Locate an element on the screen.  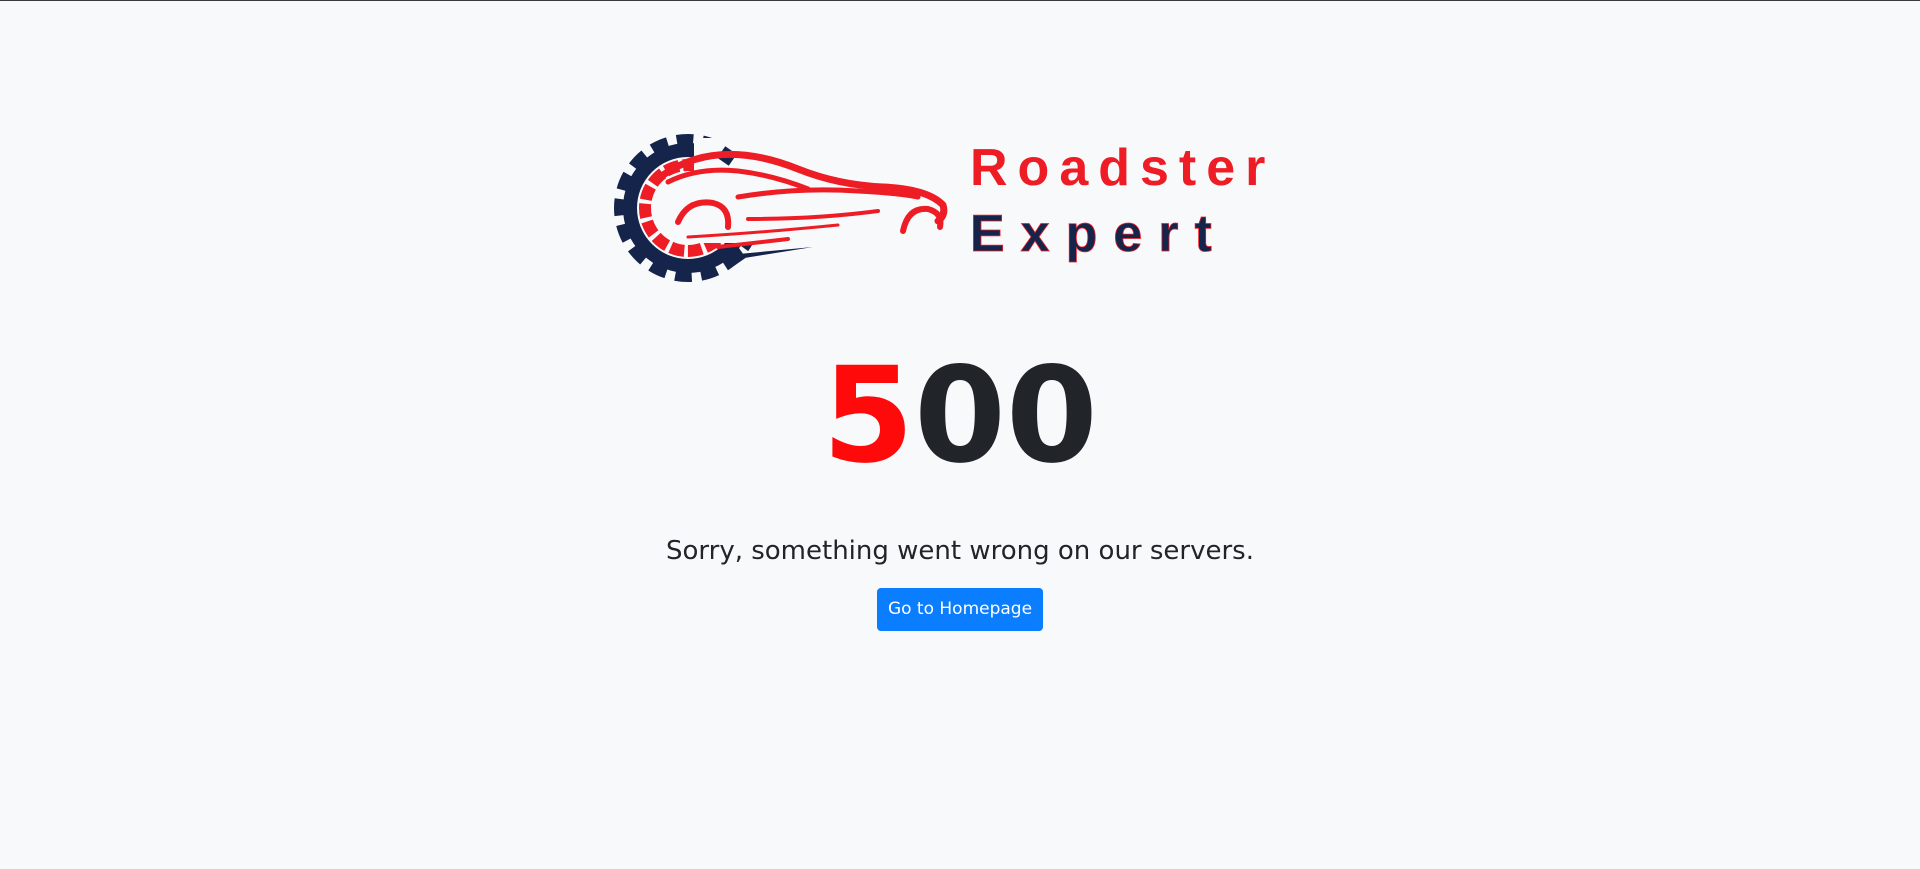
go-to-homepage-button: Go to Homepage is located at coordinates (960, 609).